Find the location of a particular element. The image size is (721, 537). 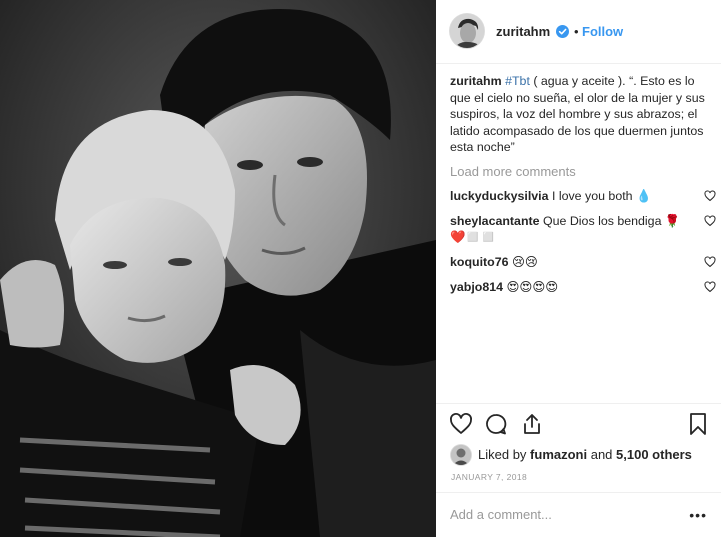

comment-username: yabjo814 is located at coordinates (476, 287).